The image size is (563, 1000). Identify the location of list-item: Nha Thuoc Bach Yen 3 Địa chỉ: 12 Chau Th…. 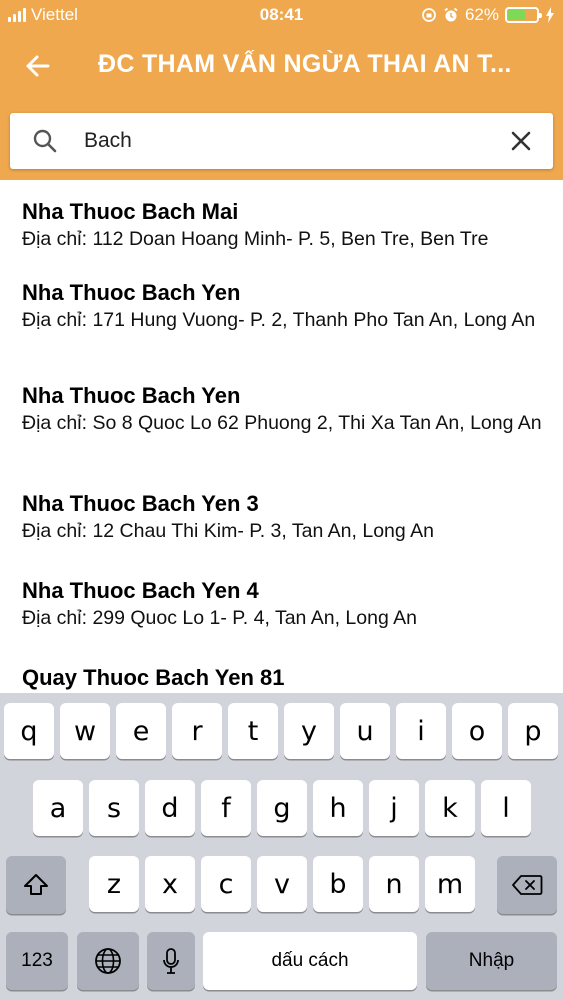
(282, 517).